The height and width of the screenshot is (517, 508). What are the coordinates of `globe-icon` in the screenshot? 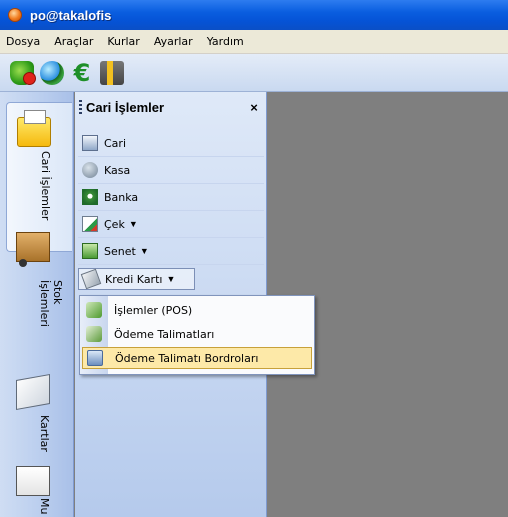 It's located at (52, 72).